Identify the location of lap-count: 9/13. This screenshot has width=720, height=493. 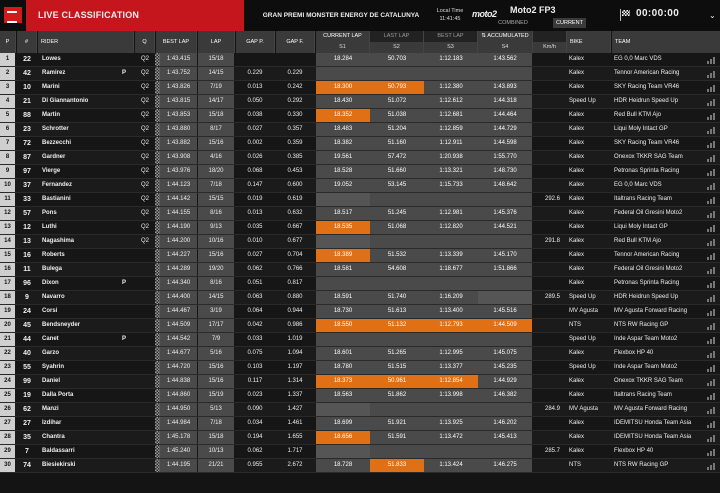
(216, 227).